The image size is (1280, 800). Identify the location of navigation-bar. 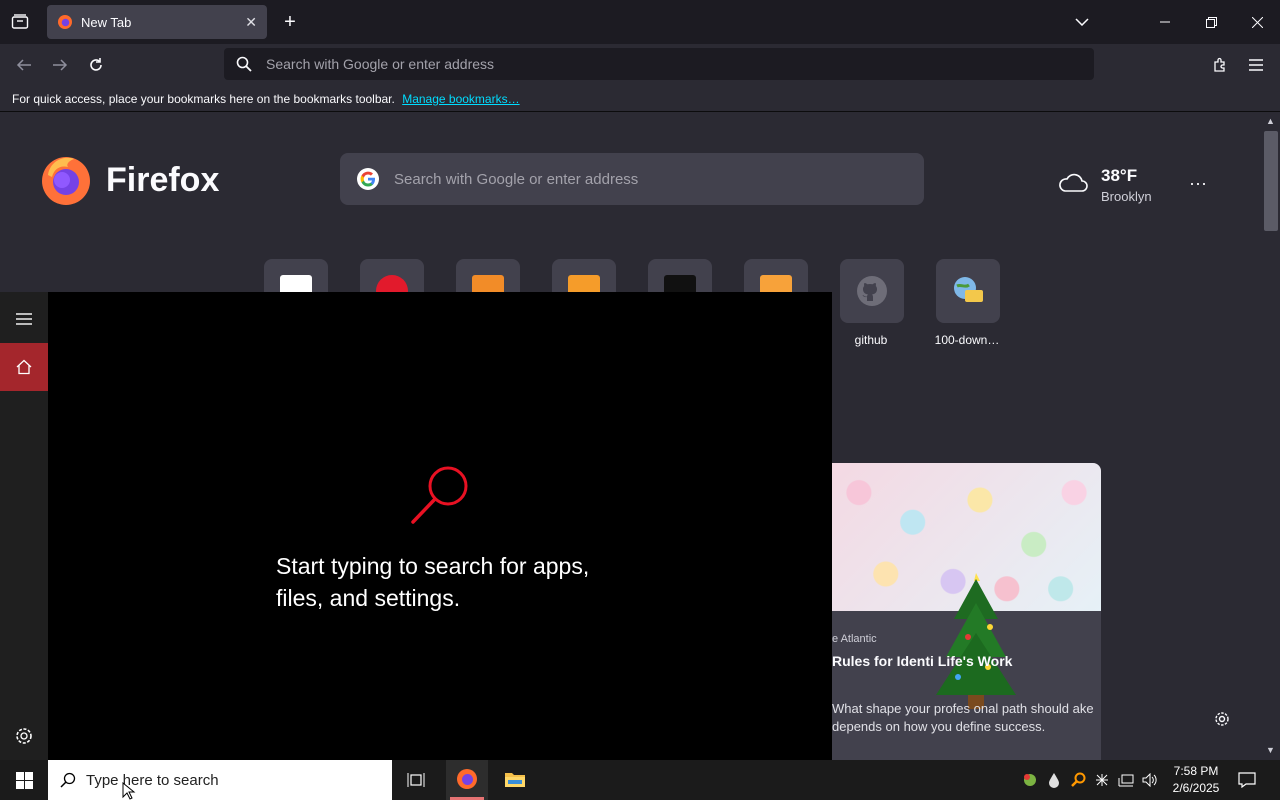
(640, 65).